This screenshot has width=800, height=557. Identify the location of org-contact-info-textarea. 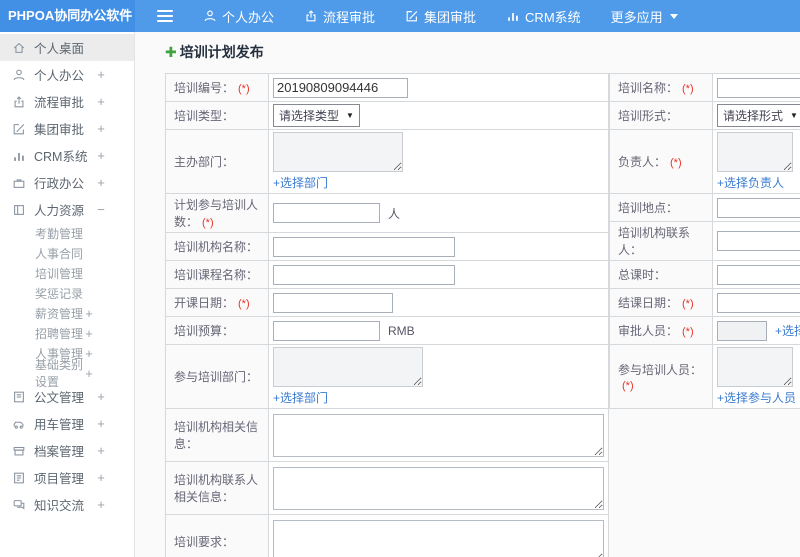
(438, 488).